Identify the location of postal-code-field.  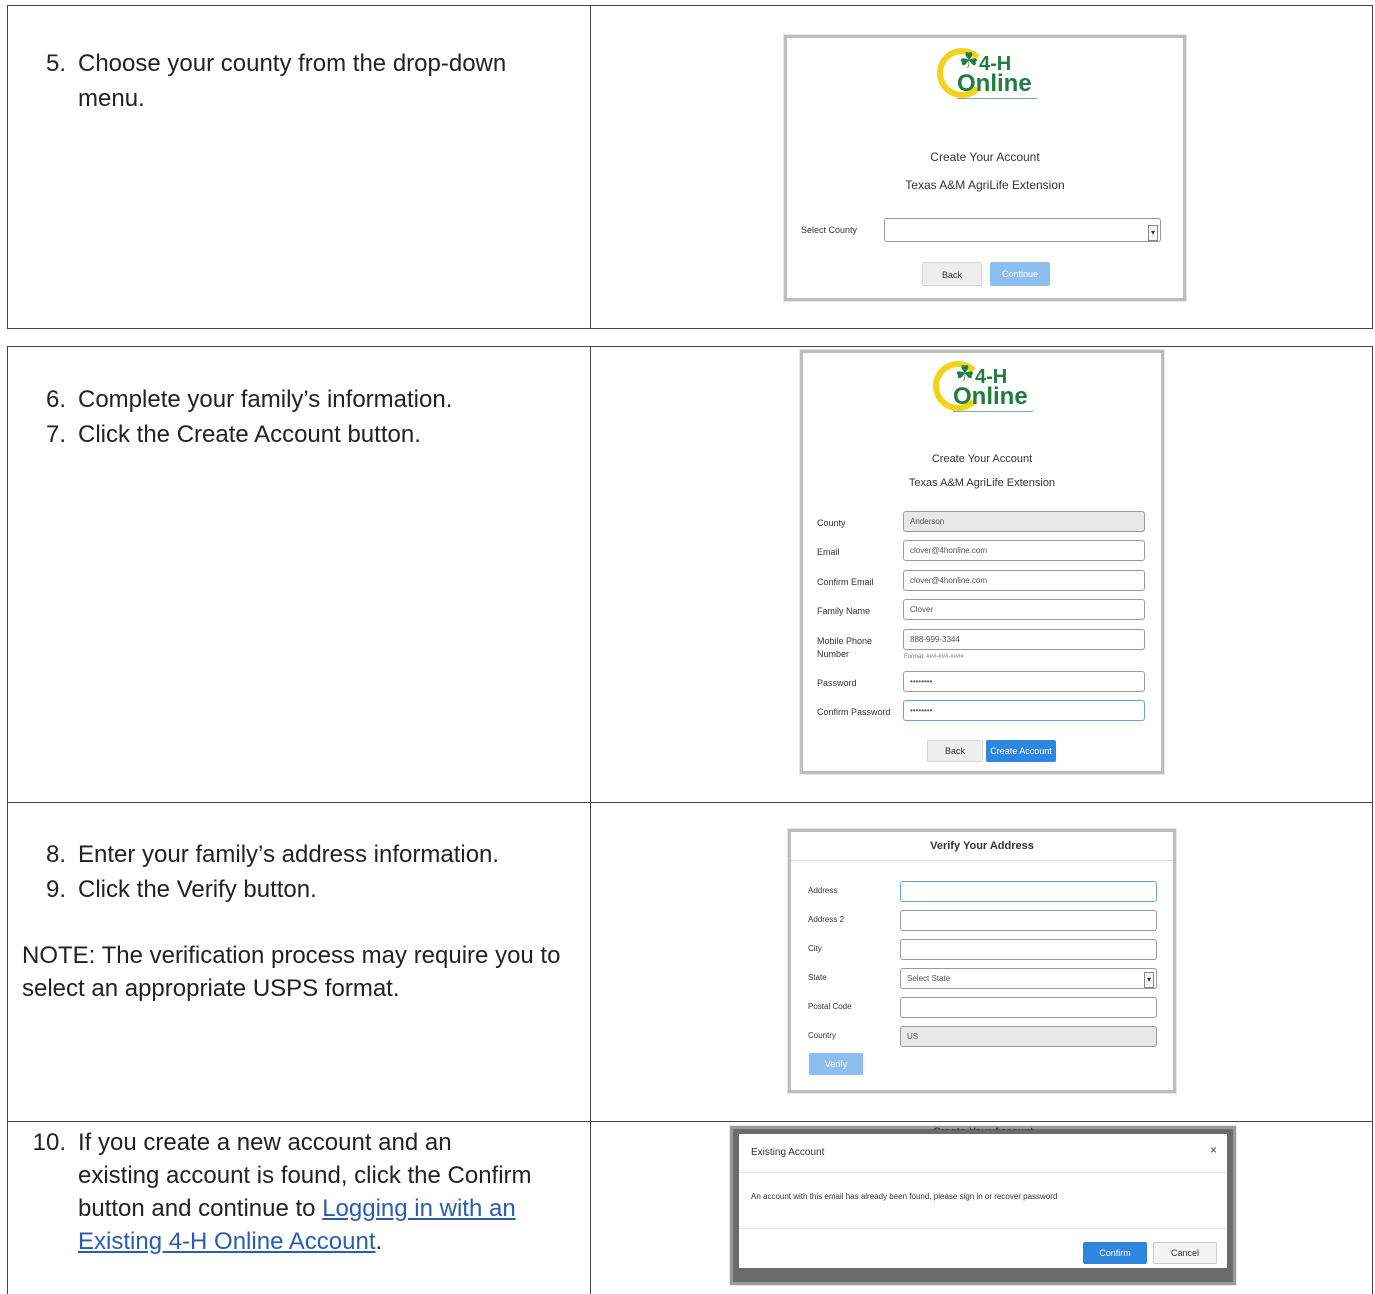
(1028, 1007).